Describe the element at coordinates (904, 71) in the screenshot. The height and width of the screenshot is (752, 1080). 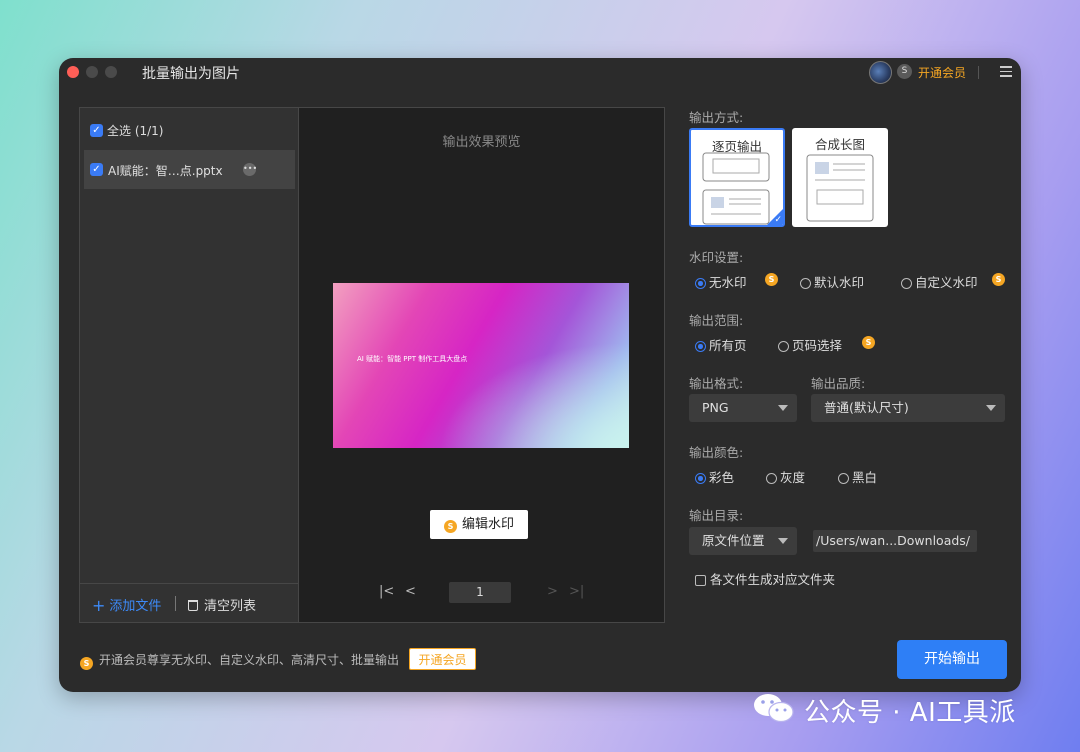
I see `vip-badge-icon: S` at that location.